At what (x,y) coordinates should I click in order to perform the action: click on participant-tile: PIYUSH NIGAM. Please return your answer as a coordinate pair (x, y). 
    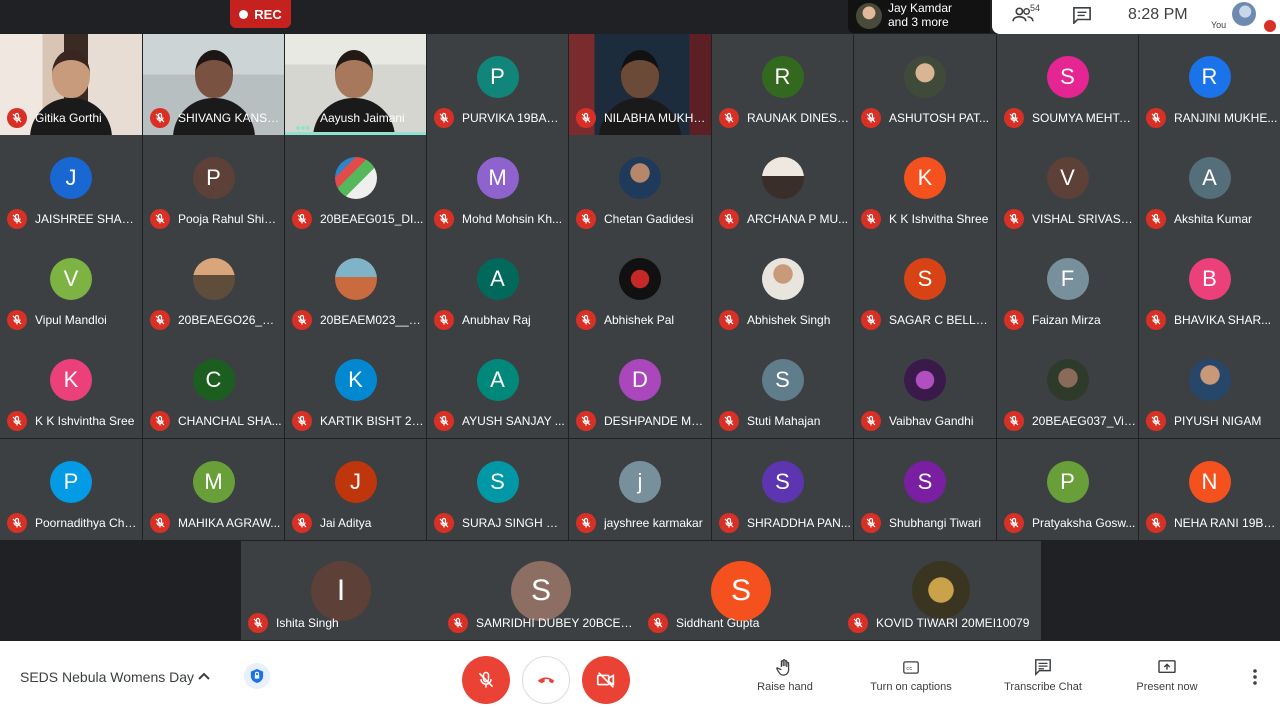
    Looking at the image, I should click on (1209, 387).